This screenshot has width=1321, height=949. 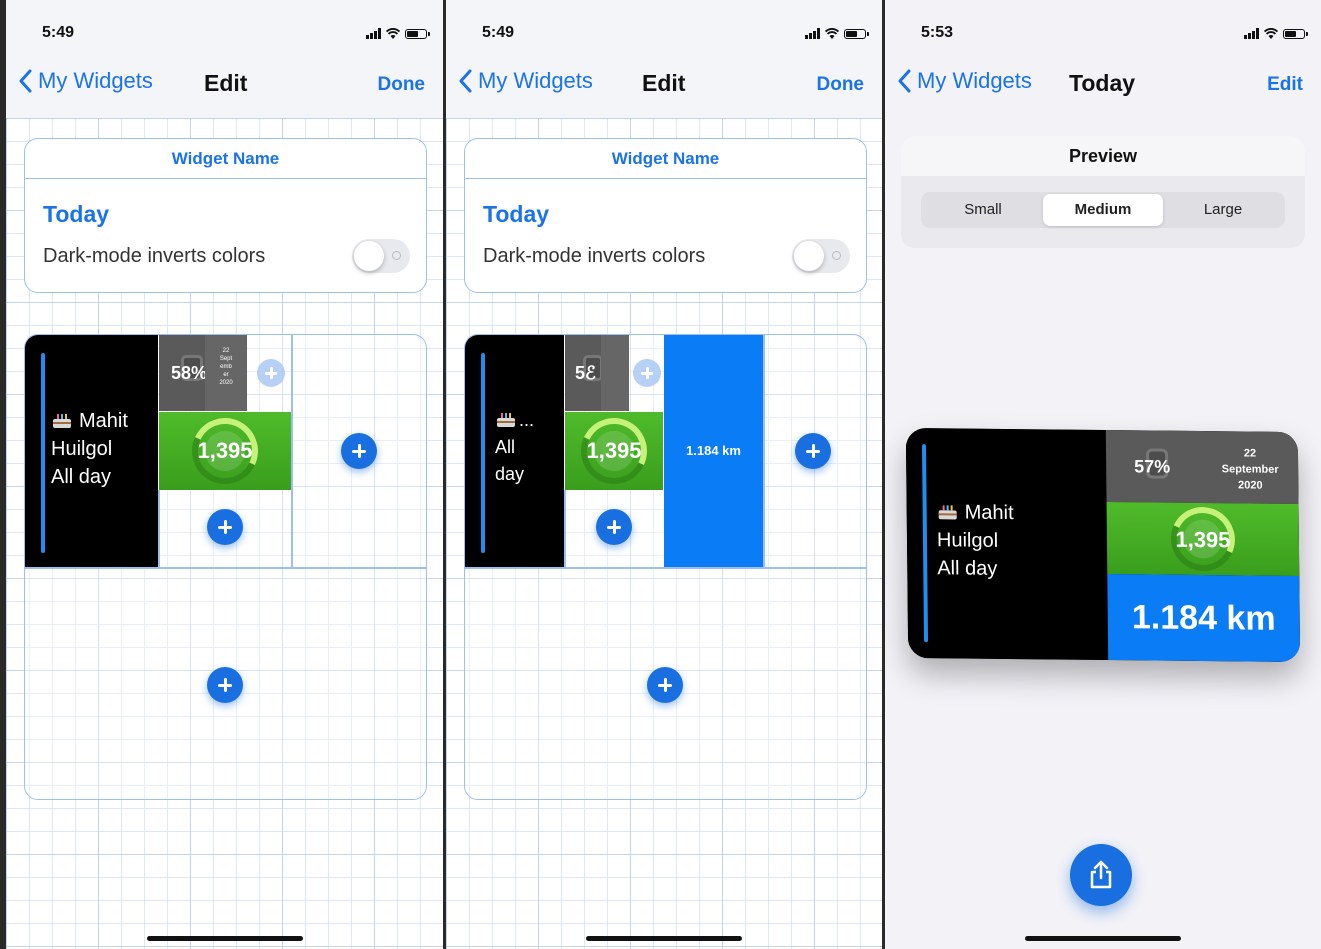 I want to click on status-time: 5:49, so click(x=58, y=32).